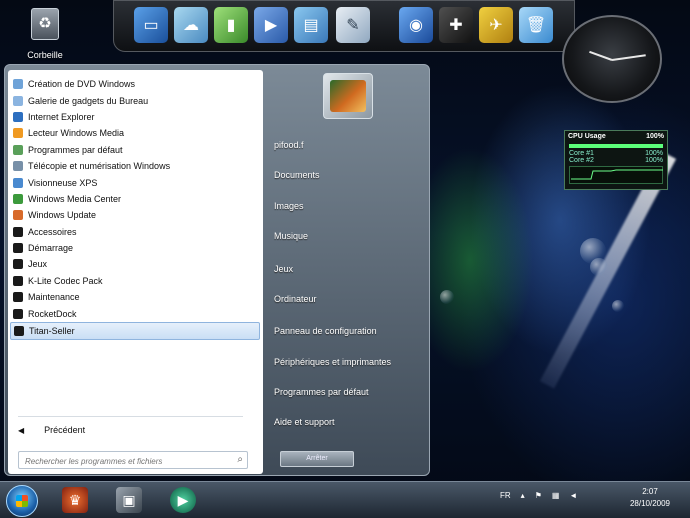 This screenshot has width=690, height=518. I want to click on tray-arrow-icon: ▴, so click(523, 495).